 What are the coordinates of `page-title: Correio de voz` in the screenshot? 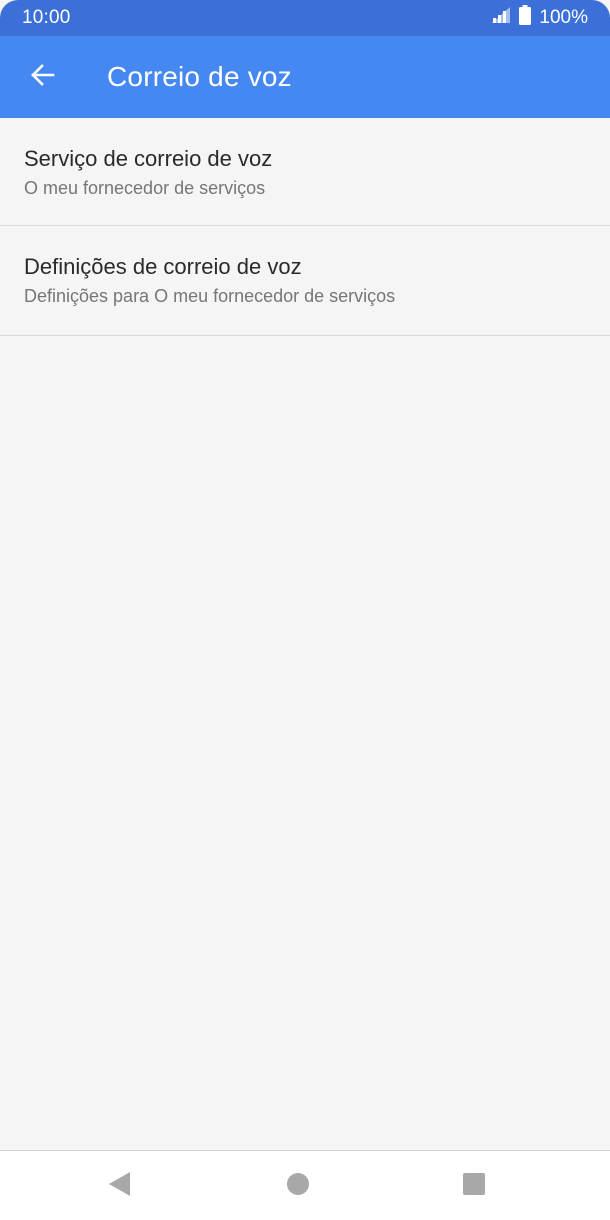 It's located at (199, 76).